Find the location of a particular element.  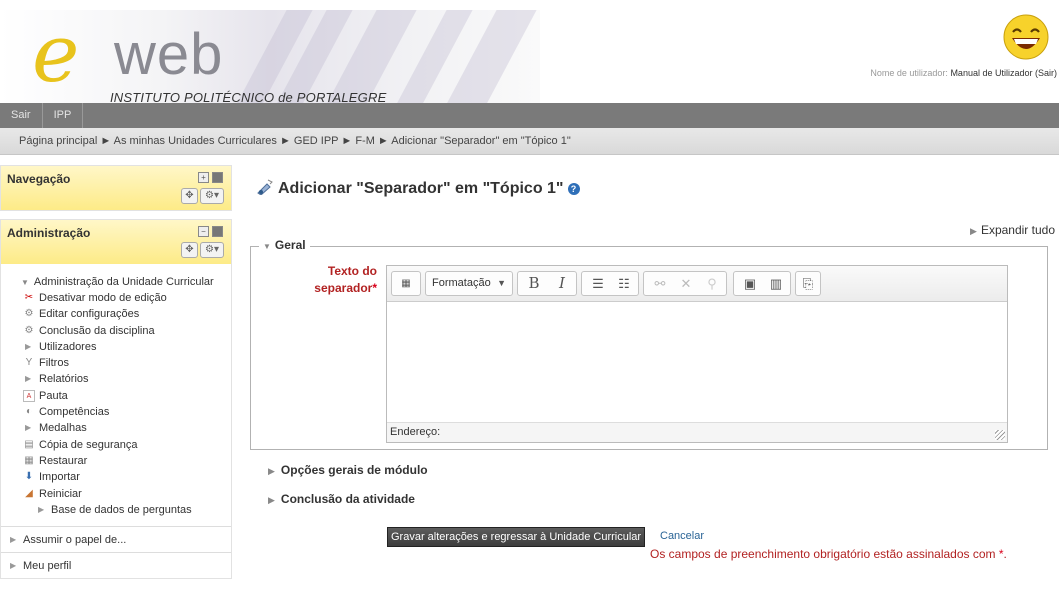

import-icon: ⬇ is located at coordinates (29, 477).